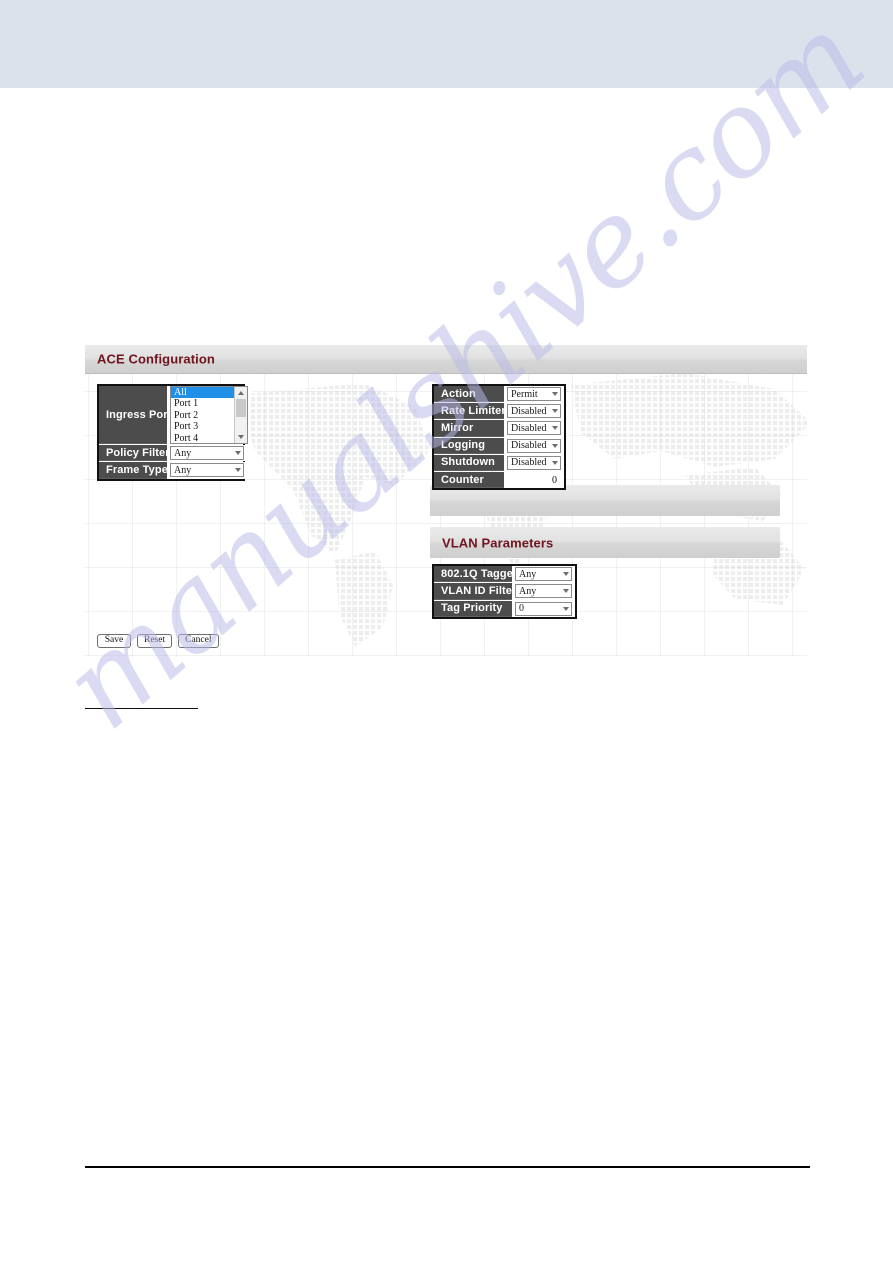 The image size is (893, 1263). Describe the element at coordinates (202, 393) in the screenshot. I see `list-item: All` at that location.